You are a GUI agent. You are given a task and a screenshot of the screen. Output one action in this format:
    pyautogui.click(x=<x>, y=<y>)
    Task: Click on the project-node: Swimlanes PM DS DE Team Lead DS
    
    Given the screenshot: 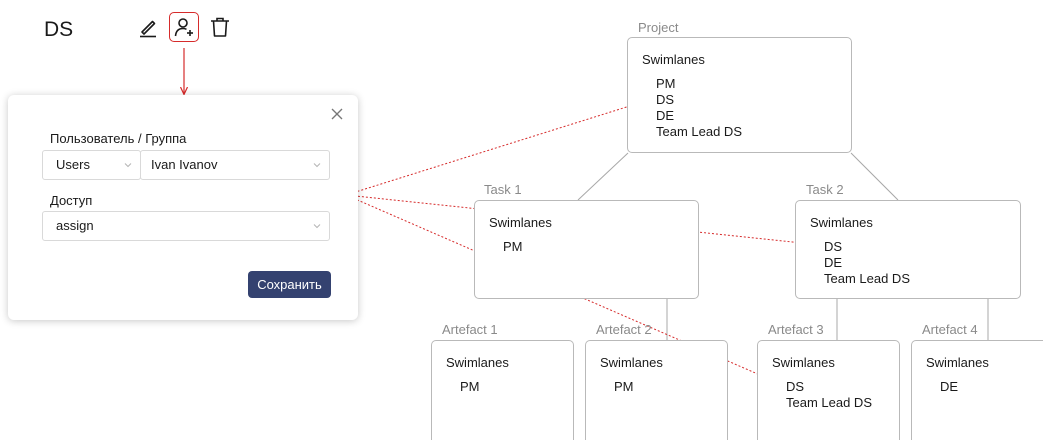 What is the action you would take?
    pyautogui.click(x=739, y=95)
    